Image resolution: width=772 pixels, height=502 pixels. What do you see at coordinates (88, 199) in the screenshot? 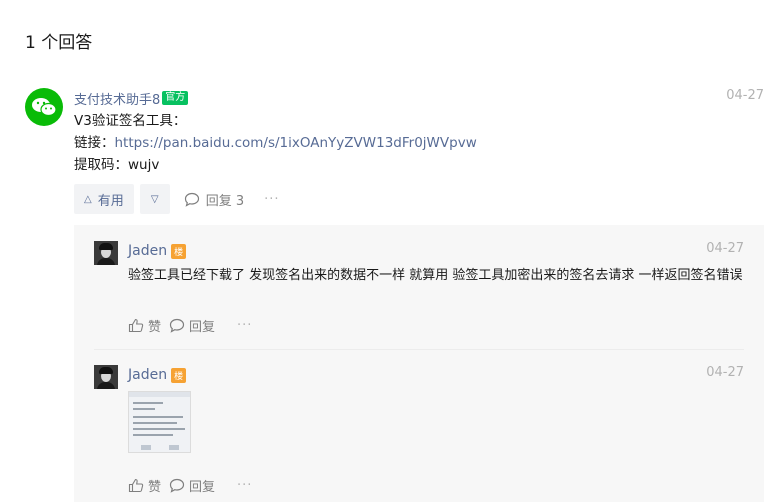
I see `upvote-triangle-icon: △` at bounding box center [88, 199].